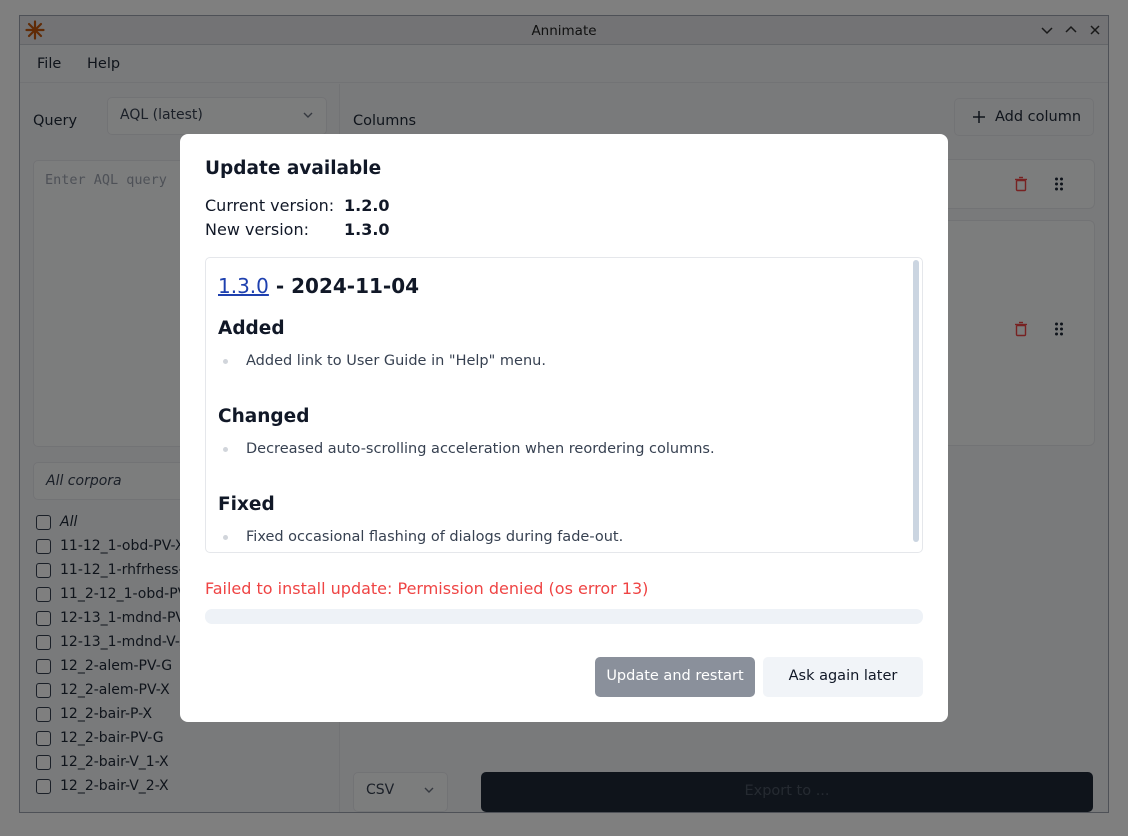  Describe the element at coordinates (264, 416) in the screenshot. I see `section-heading-changed: Changed` at that location.